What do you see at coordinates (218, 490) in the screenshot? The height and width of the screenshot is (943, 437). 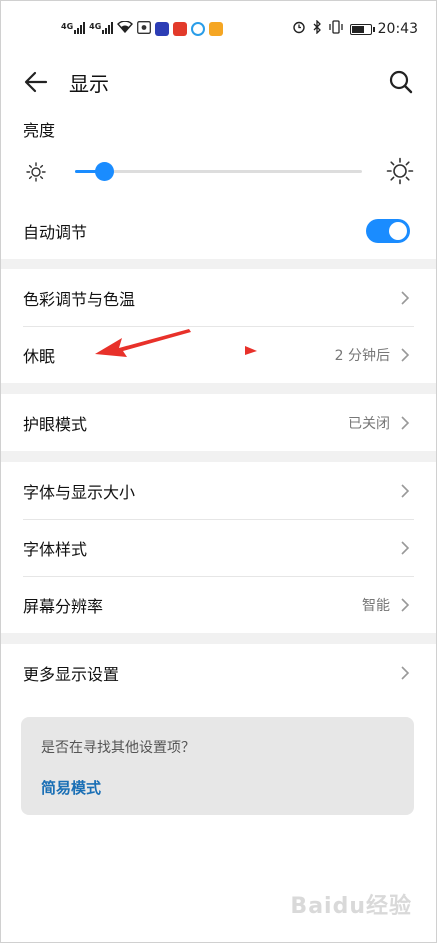 I see `list-item-font-display-size: 字体与显示大小` at bounding box center [218, 490].